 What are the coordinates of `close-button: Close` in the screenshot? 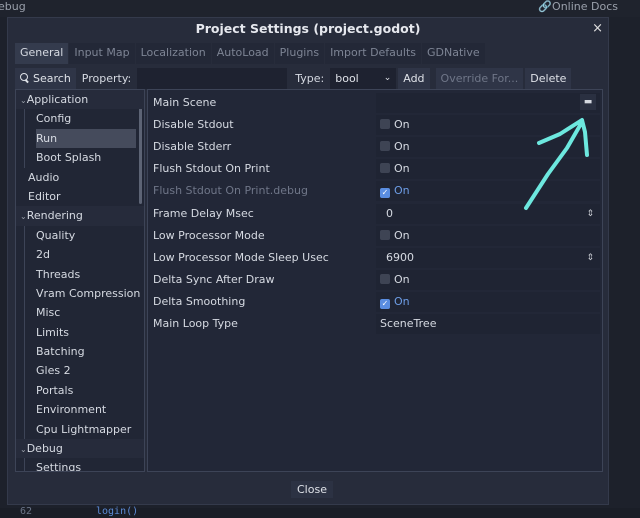 It's located at (312, 489).